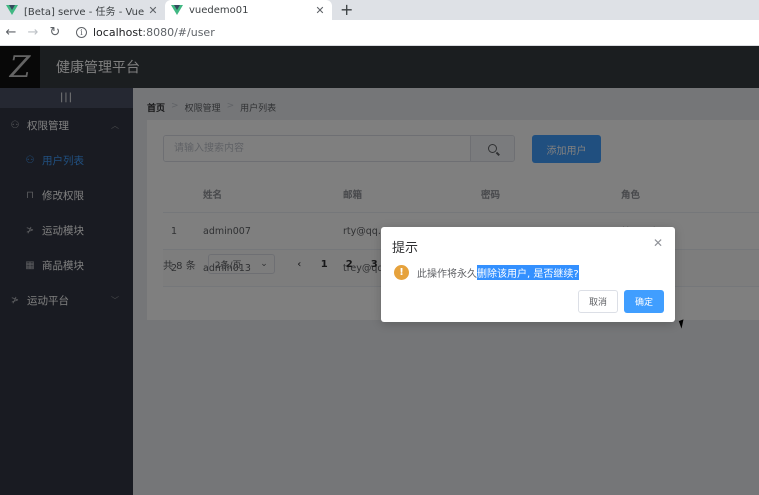 Image resolution: width=759 pixels, height=495 pixels. I want to click on dialog-message: ! 此操作将永久 删除该用户, 是否继续?, so click(486, 272).